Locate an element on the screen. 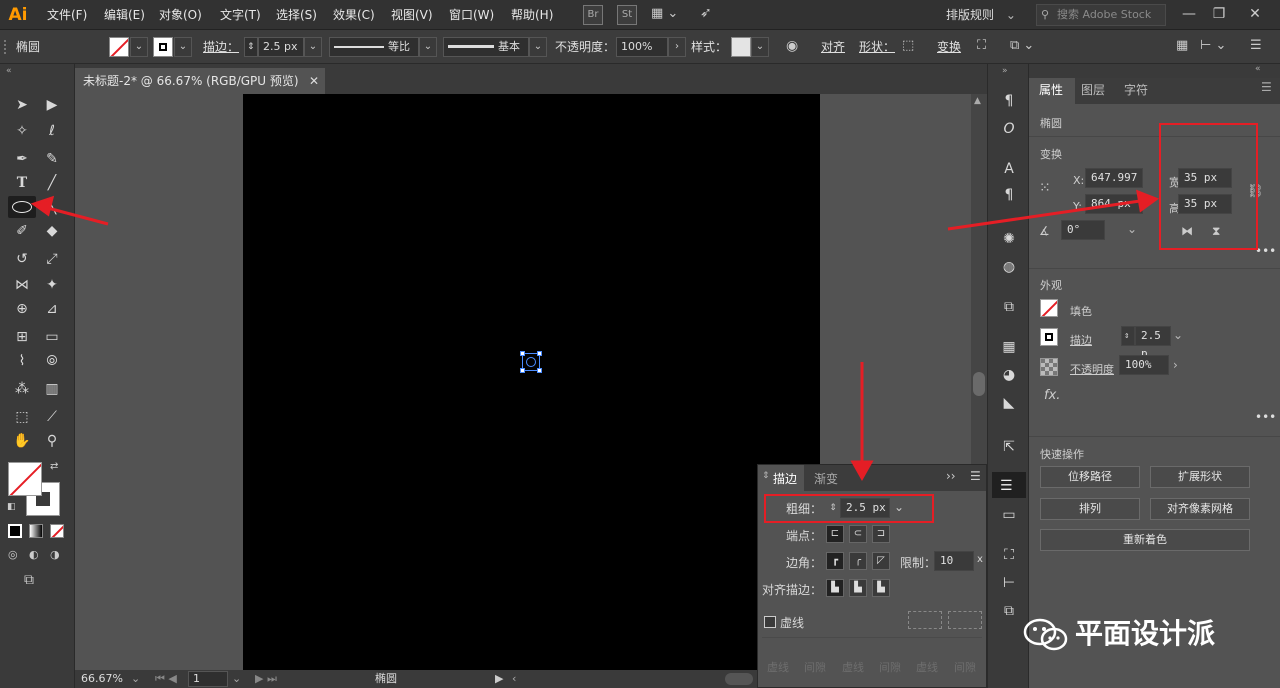 The width and height of the screenshot is (1280, 688). arrow-ellipse-tool is located at coordinates (76, 215).